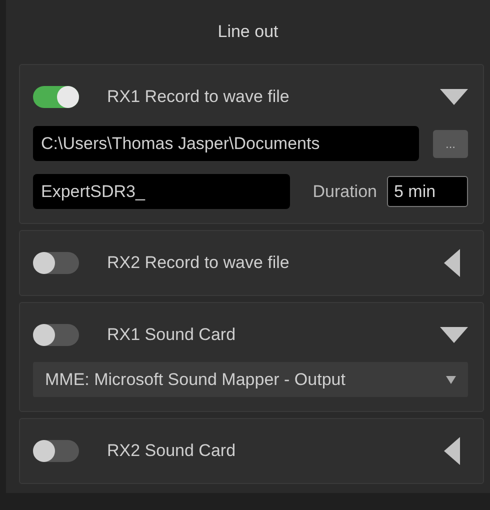 The image size is (490, 510). What do you see at coordinates (250, 379) in the screenshot?
I see `device-dropdown: MME: Microsoft Sound Mapper - Output` at bounding box center [250, 379].